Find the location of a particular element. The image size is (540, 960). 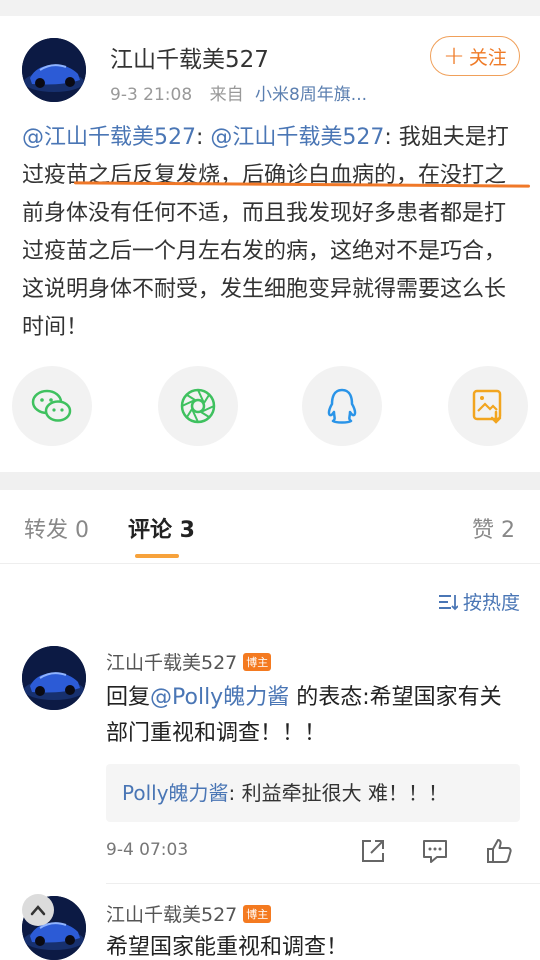

follow-button: + 关注 is located at coordinates (475, 56).